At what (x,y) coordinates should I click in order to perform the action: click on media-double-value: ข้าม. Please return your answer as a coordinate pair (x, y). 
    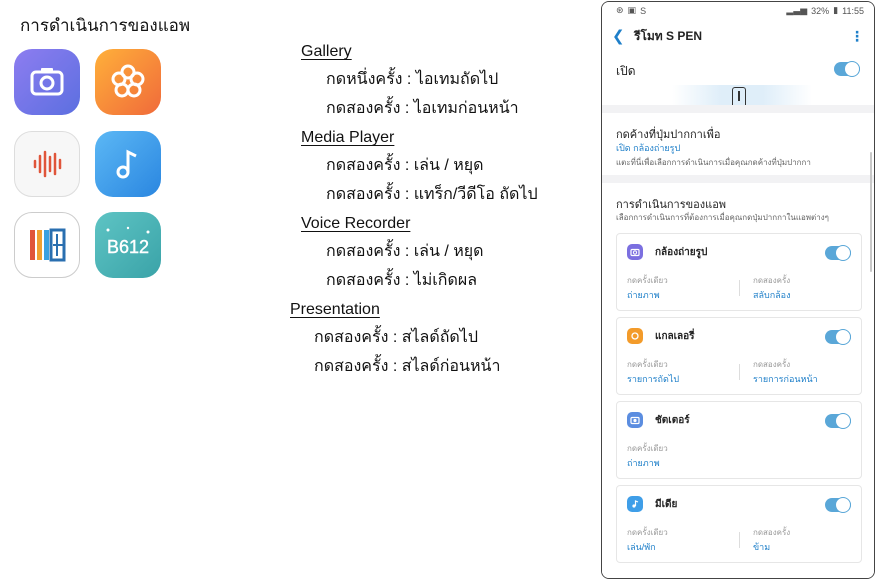
    Looking at the image, I should click on (761, 547).